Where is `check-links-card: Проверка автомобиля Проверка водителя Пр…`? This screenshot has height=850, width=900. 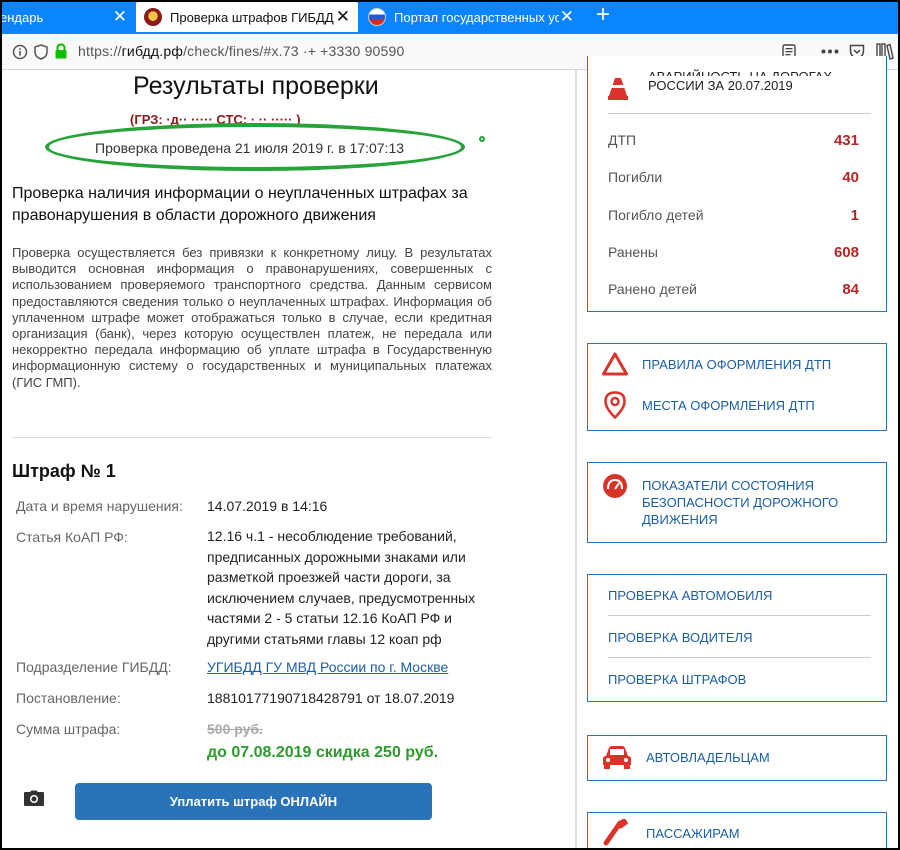 check-links-card: Проверка автомобиля Проверка водителя Пр… is located at coordinates (737, 638).